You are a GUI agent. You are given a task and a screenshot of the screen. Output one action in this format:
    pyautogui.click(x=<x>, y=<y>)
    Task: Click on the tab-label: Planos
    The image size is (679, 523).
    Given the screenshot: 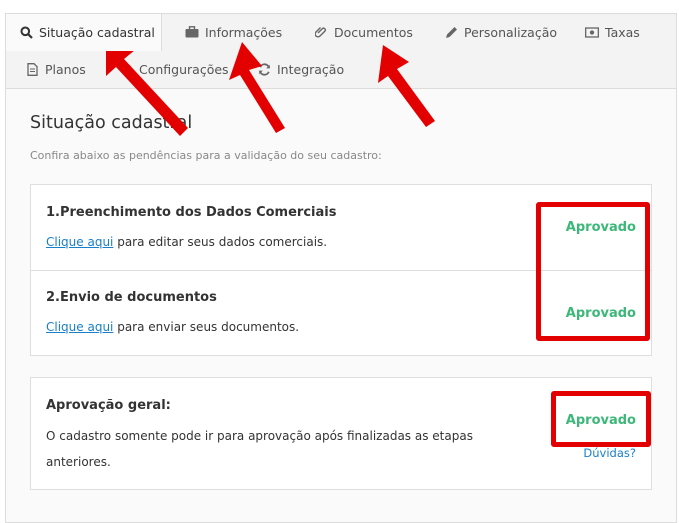 What is the action you would take?
    pyautogui.click(x=65, y=69)
    